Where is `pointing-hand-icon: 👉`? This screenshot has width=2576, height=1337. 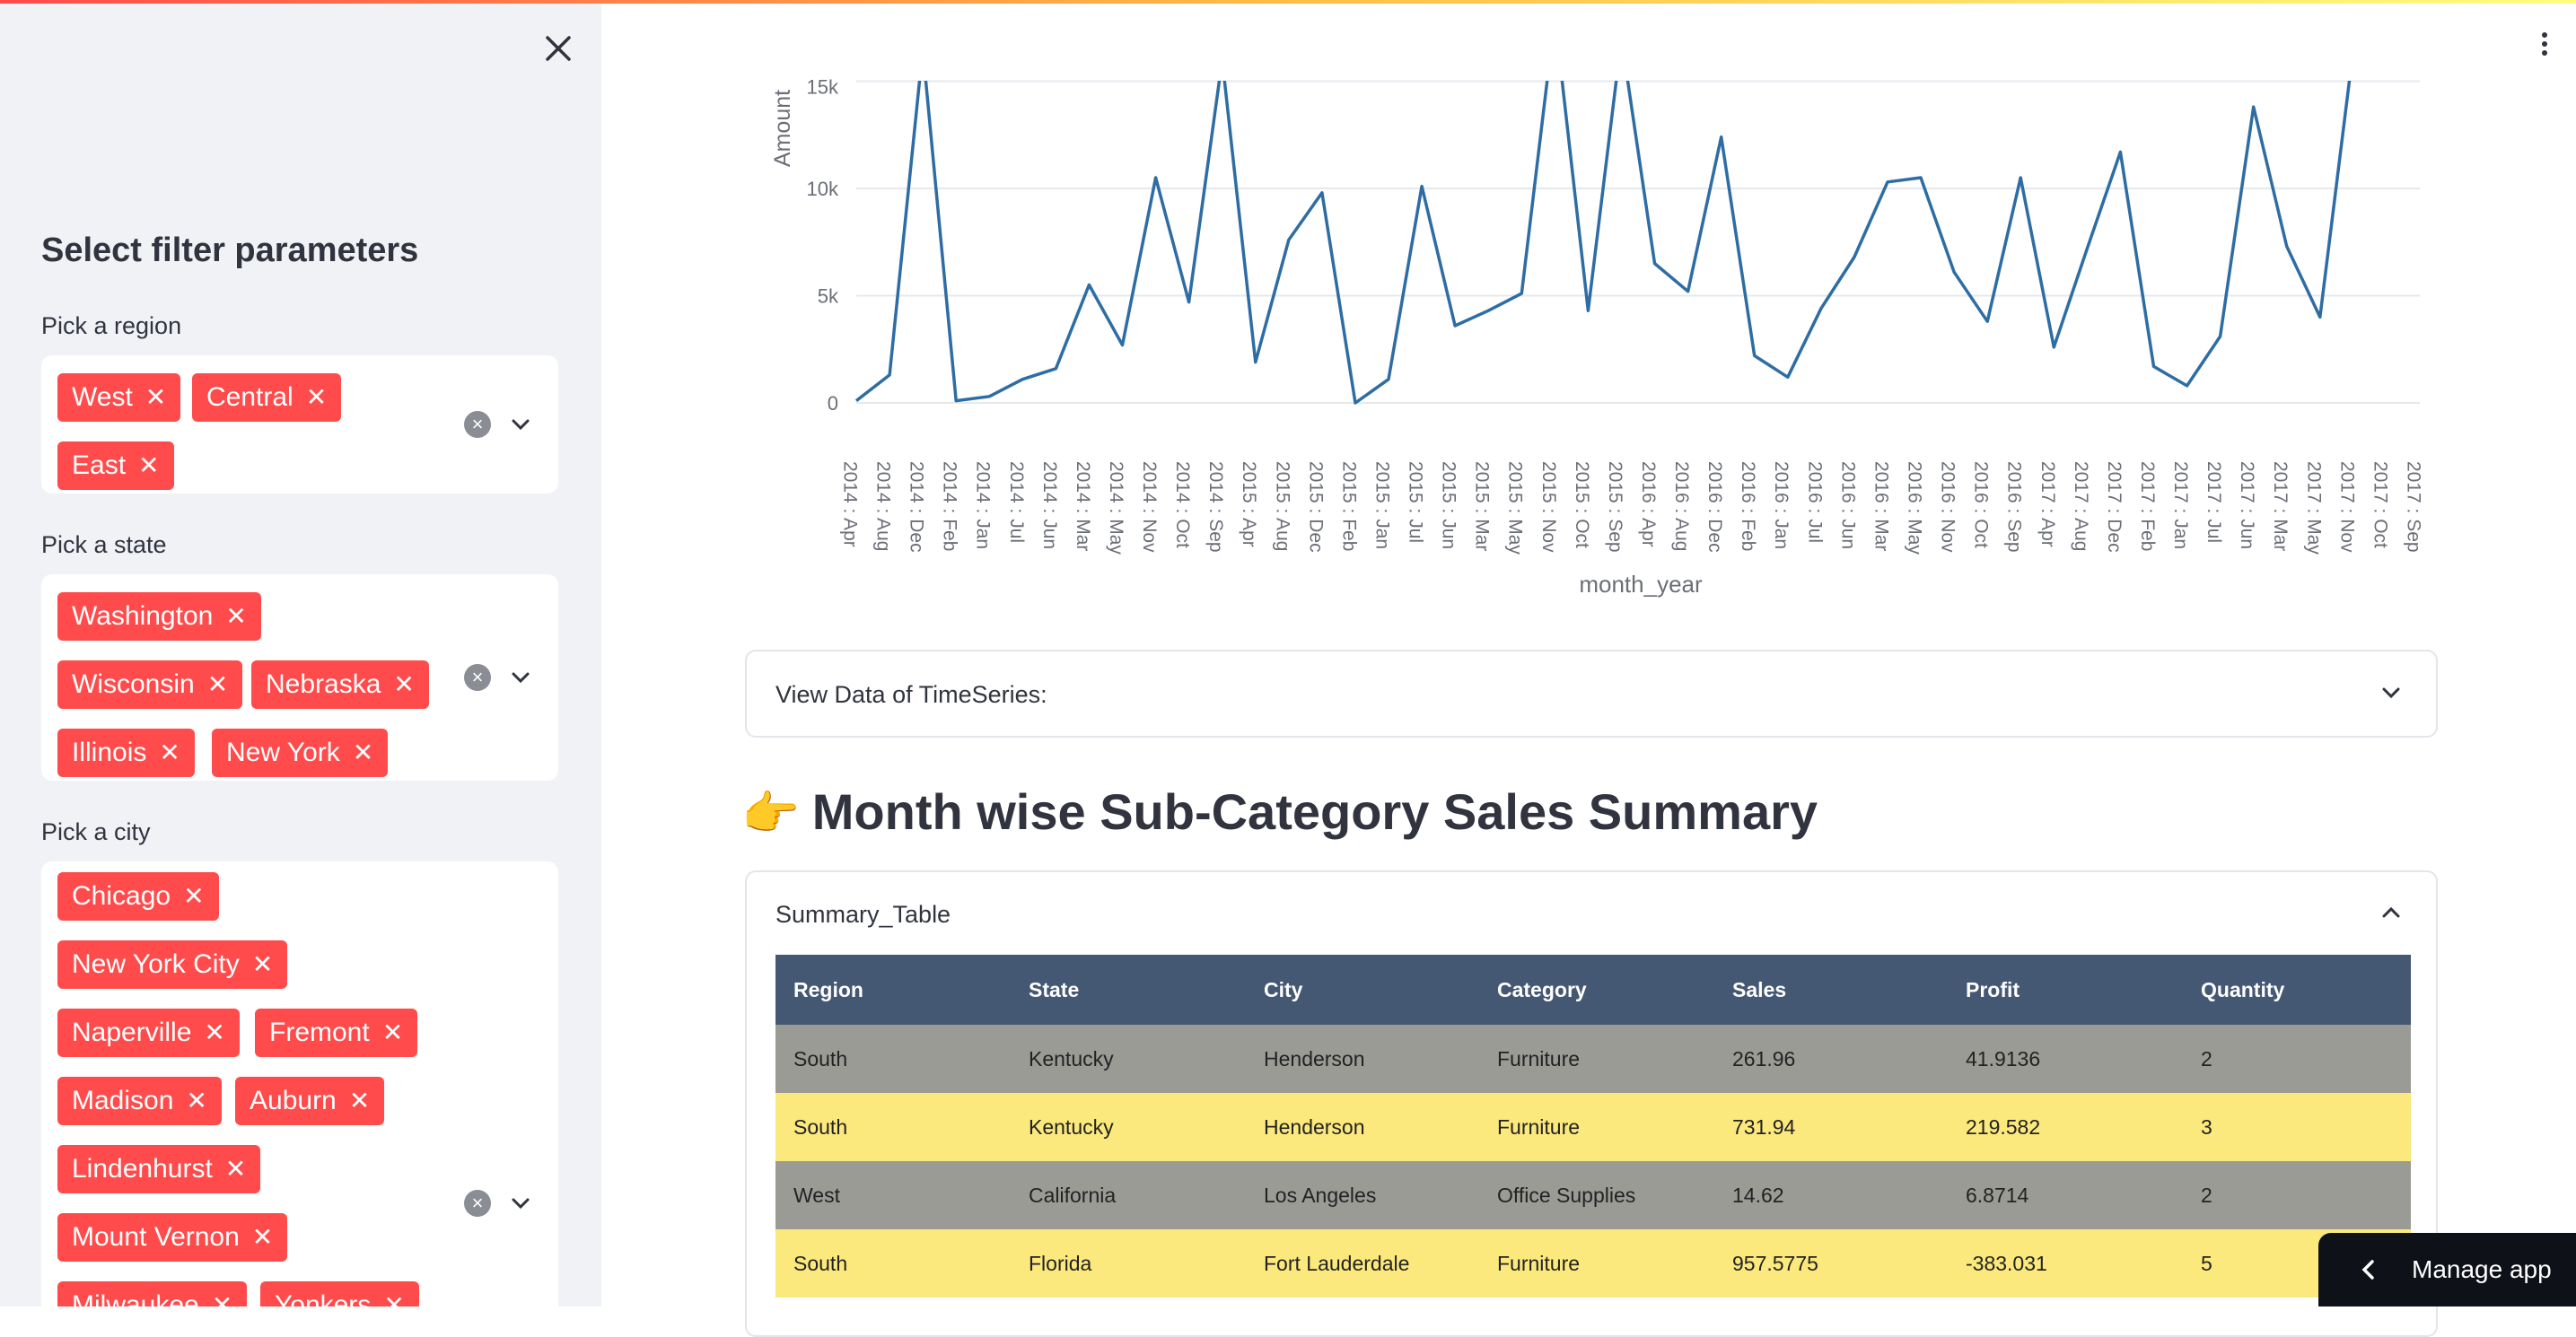 pointing-hand-icon: 👉 is located at coordinates (770, 814).